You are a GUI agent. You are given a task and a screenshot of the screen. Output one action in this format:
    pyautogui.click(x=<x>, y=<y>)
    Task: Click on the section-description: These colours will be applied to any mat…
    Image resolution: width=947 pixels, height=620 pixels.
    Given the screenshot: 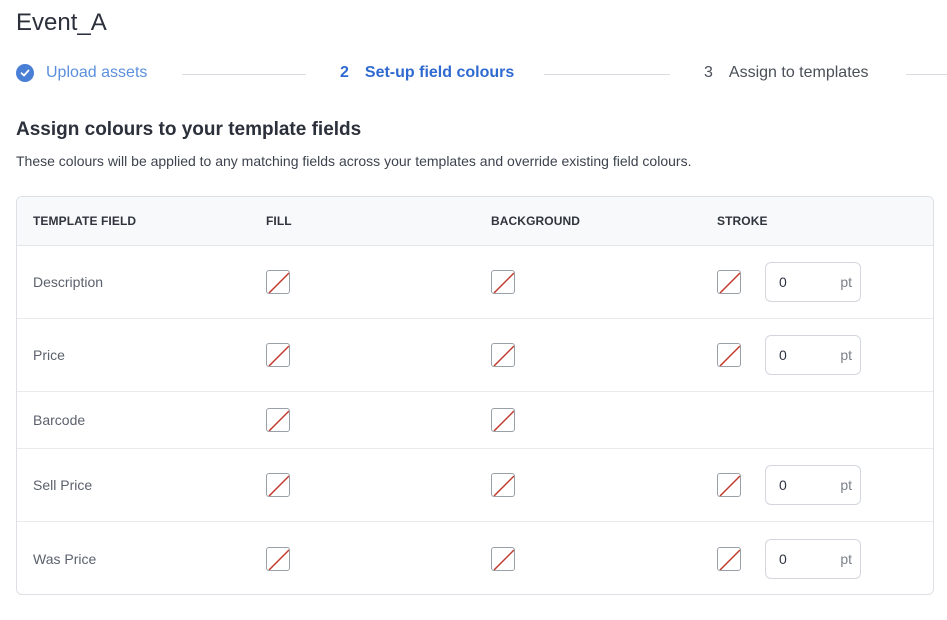 What is the action you would take?
    pyautogui.click(x=354, y=161)
    